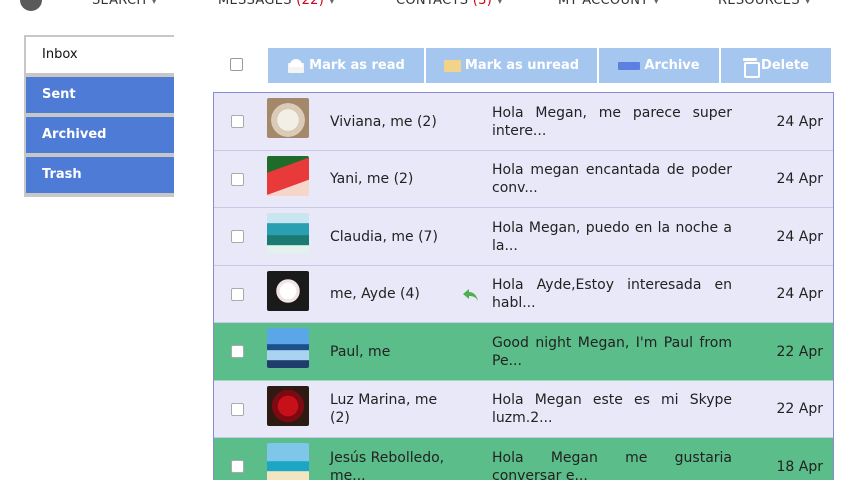 Image resolution: width=852 pixels, height=480 pixels. I want to click on select-all-checkbox, so click(236, 64).